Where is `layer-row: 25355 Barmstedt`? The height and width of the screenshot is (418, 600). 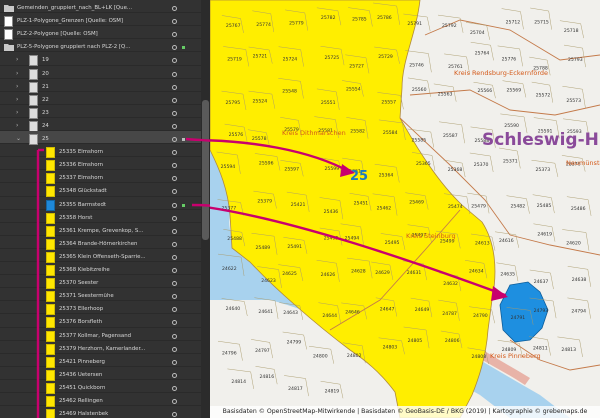 layer-row: 25355 Barmstedt is located at coordinates (105, 204).